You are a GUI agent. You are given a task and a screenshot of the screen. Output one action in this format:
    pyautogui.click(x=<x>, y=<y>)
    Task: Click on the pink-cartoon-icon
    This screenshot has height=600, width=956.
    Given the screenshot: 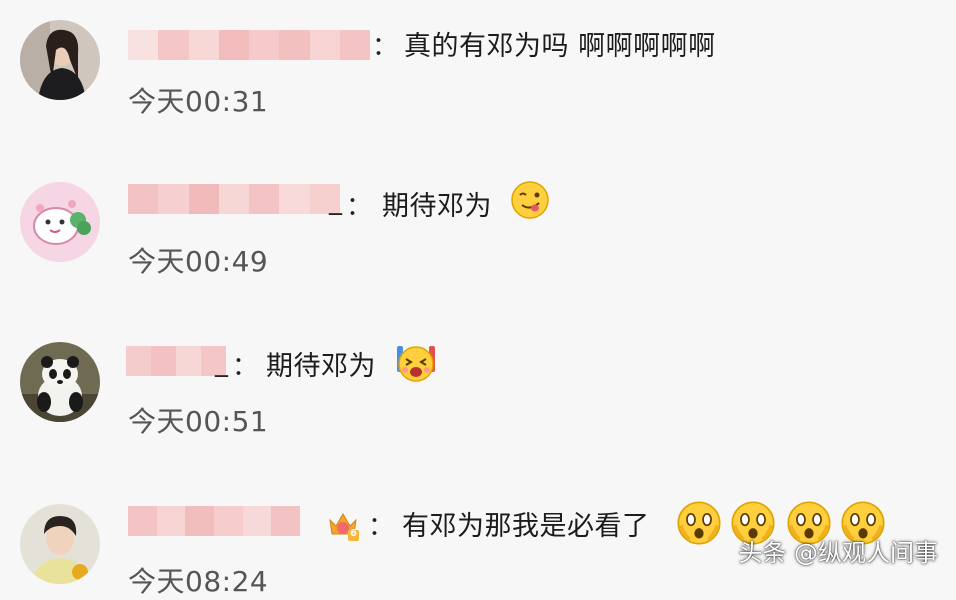 What is the action you would take?
    pyautogui.click(x=60, y=222)
    